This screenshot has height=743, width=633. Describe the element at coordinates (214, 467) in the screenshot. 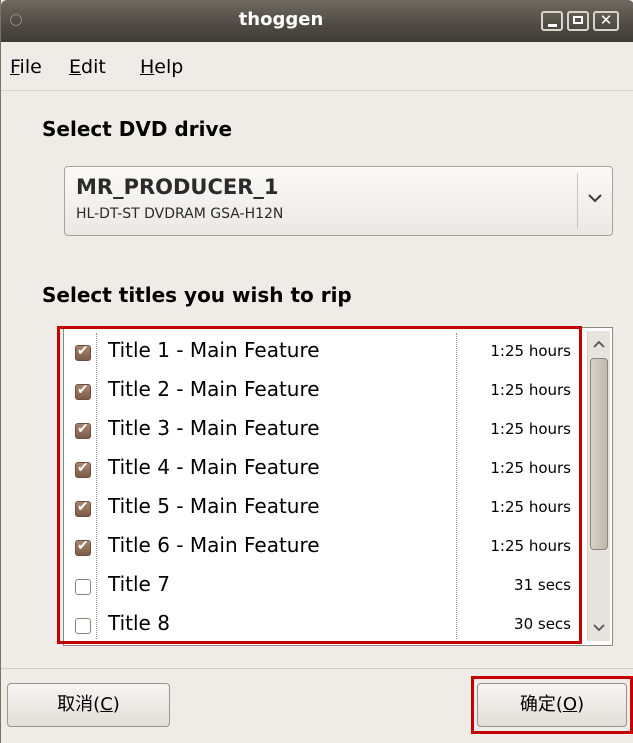

I see `title-name: Title 4 - Main Feature` at that location.